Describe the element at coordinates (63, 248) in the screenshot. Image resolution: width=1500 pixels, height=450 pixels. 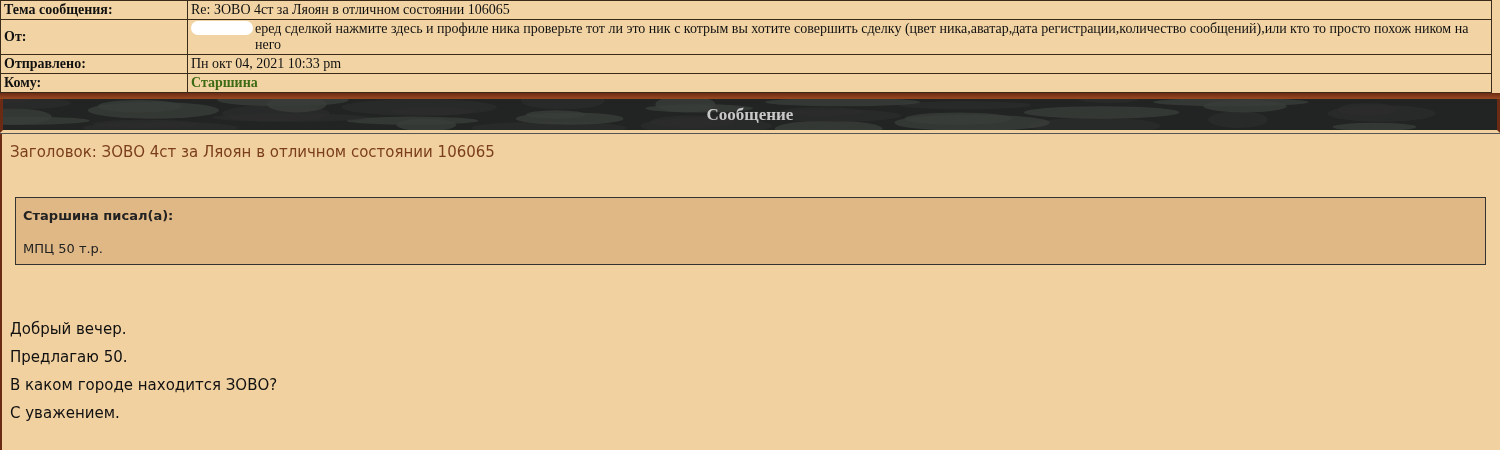
I see `quote-text: МПЦ 50 т.р.` at that location.